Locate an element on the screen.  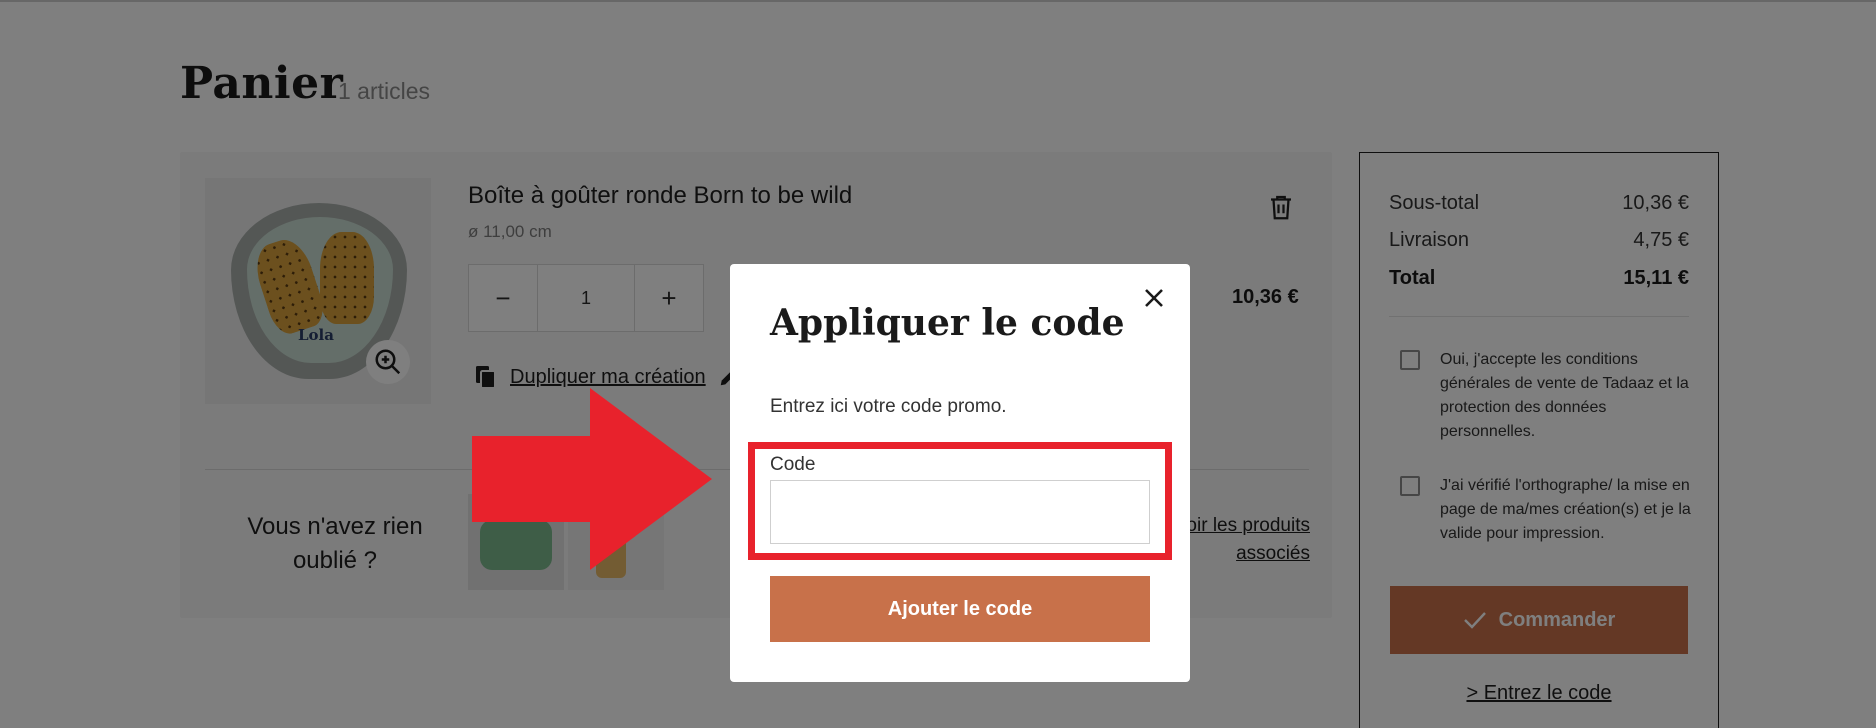
dialog-title: Appliquer le code is located at coordinates (947, 323).